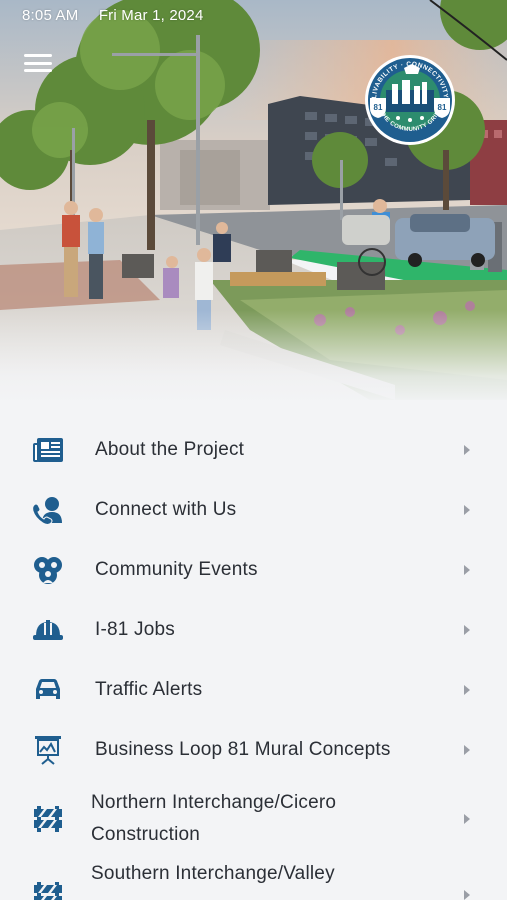 Image resolution: width=507 pixels, height=900 pixels. Describe the element at coordinates (253, 630) in the screenshot. I see `menu-item-i81-jobs: I-81 Jobs` at that location.